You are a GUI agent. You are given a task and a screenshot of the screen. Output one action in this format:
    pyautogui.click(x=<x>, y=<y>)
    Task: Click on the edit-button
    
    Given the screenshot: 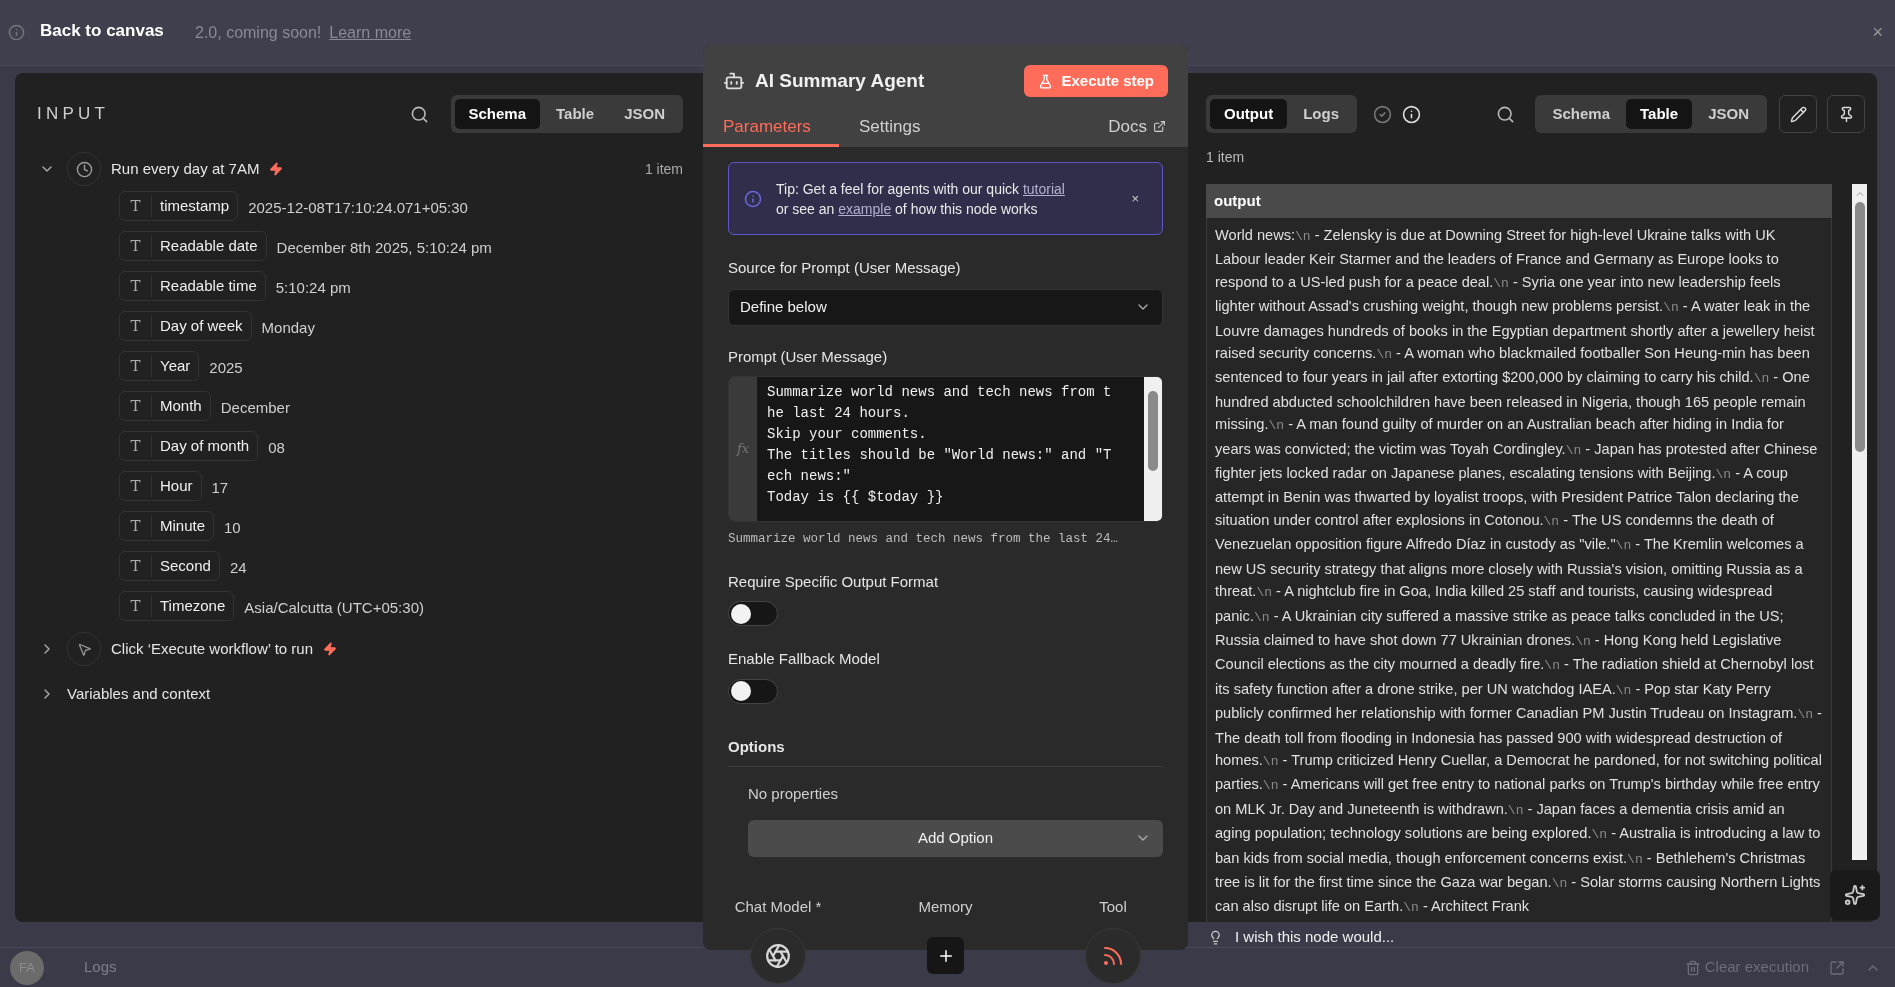 What is the action you would take?
    pyautogui.click(x=1798, y=114)
    